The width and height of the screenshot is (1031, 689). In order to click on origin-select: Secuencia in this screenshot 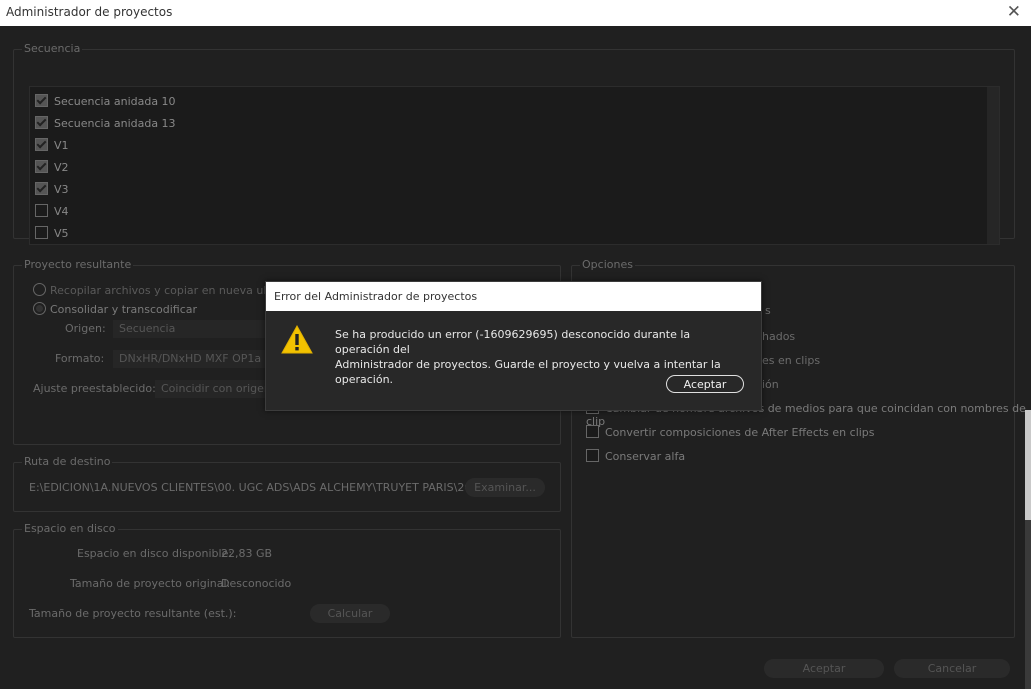, I will do `click(193, 329)`.